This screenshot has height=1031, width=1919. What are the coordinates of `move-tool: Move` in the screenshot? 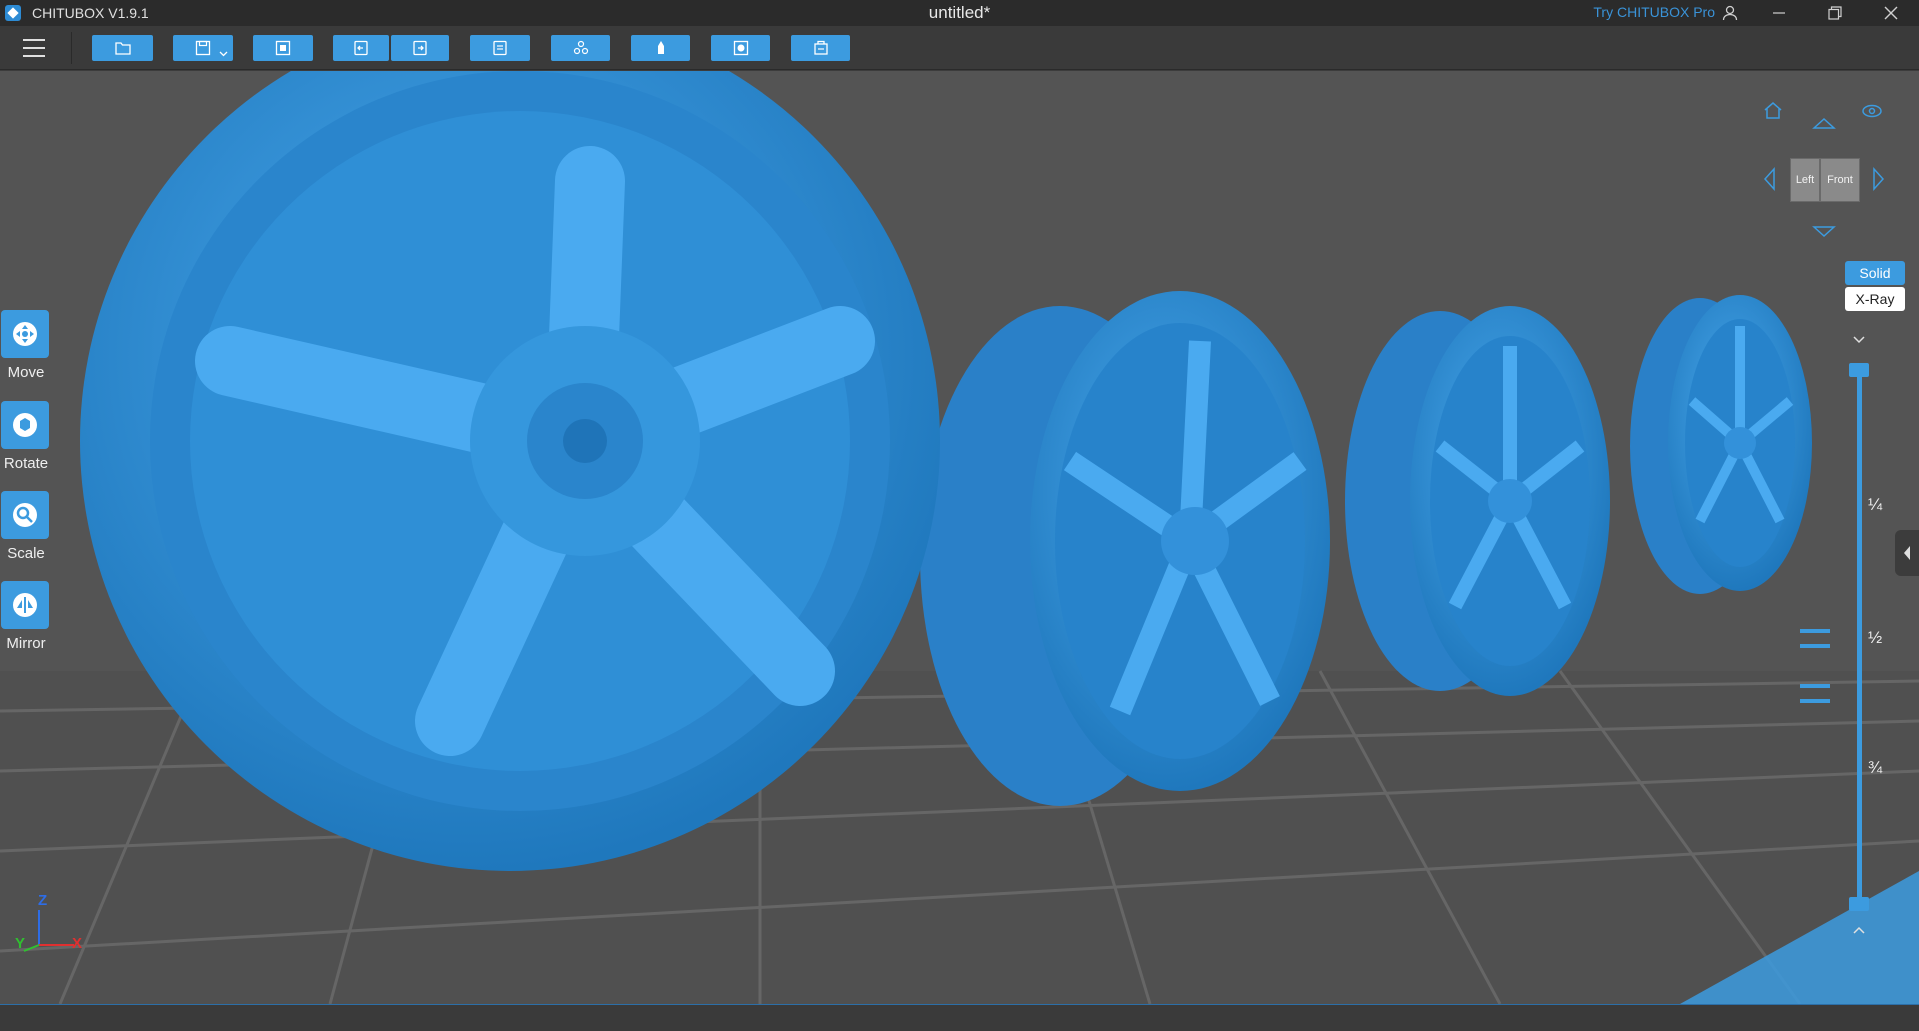 It's located at (26, 345).